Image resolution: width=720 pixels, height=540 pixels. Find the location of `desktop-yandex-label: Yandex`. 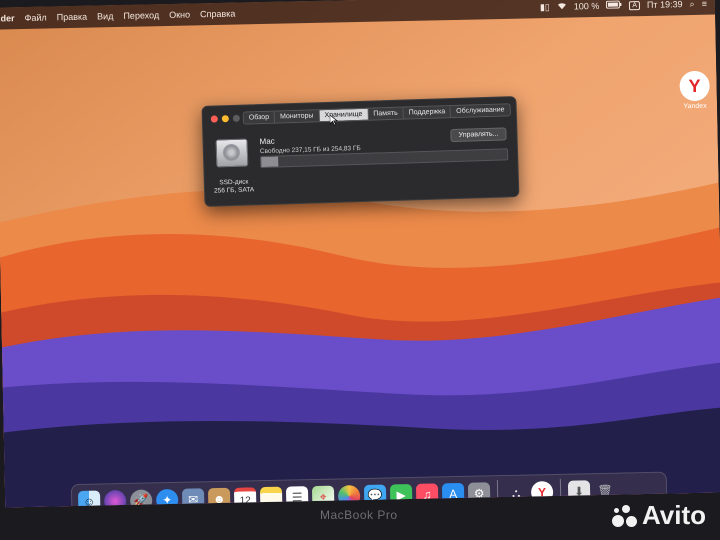

desktop-yandex-label: Yandex is located at coordinates (695, 106).